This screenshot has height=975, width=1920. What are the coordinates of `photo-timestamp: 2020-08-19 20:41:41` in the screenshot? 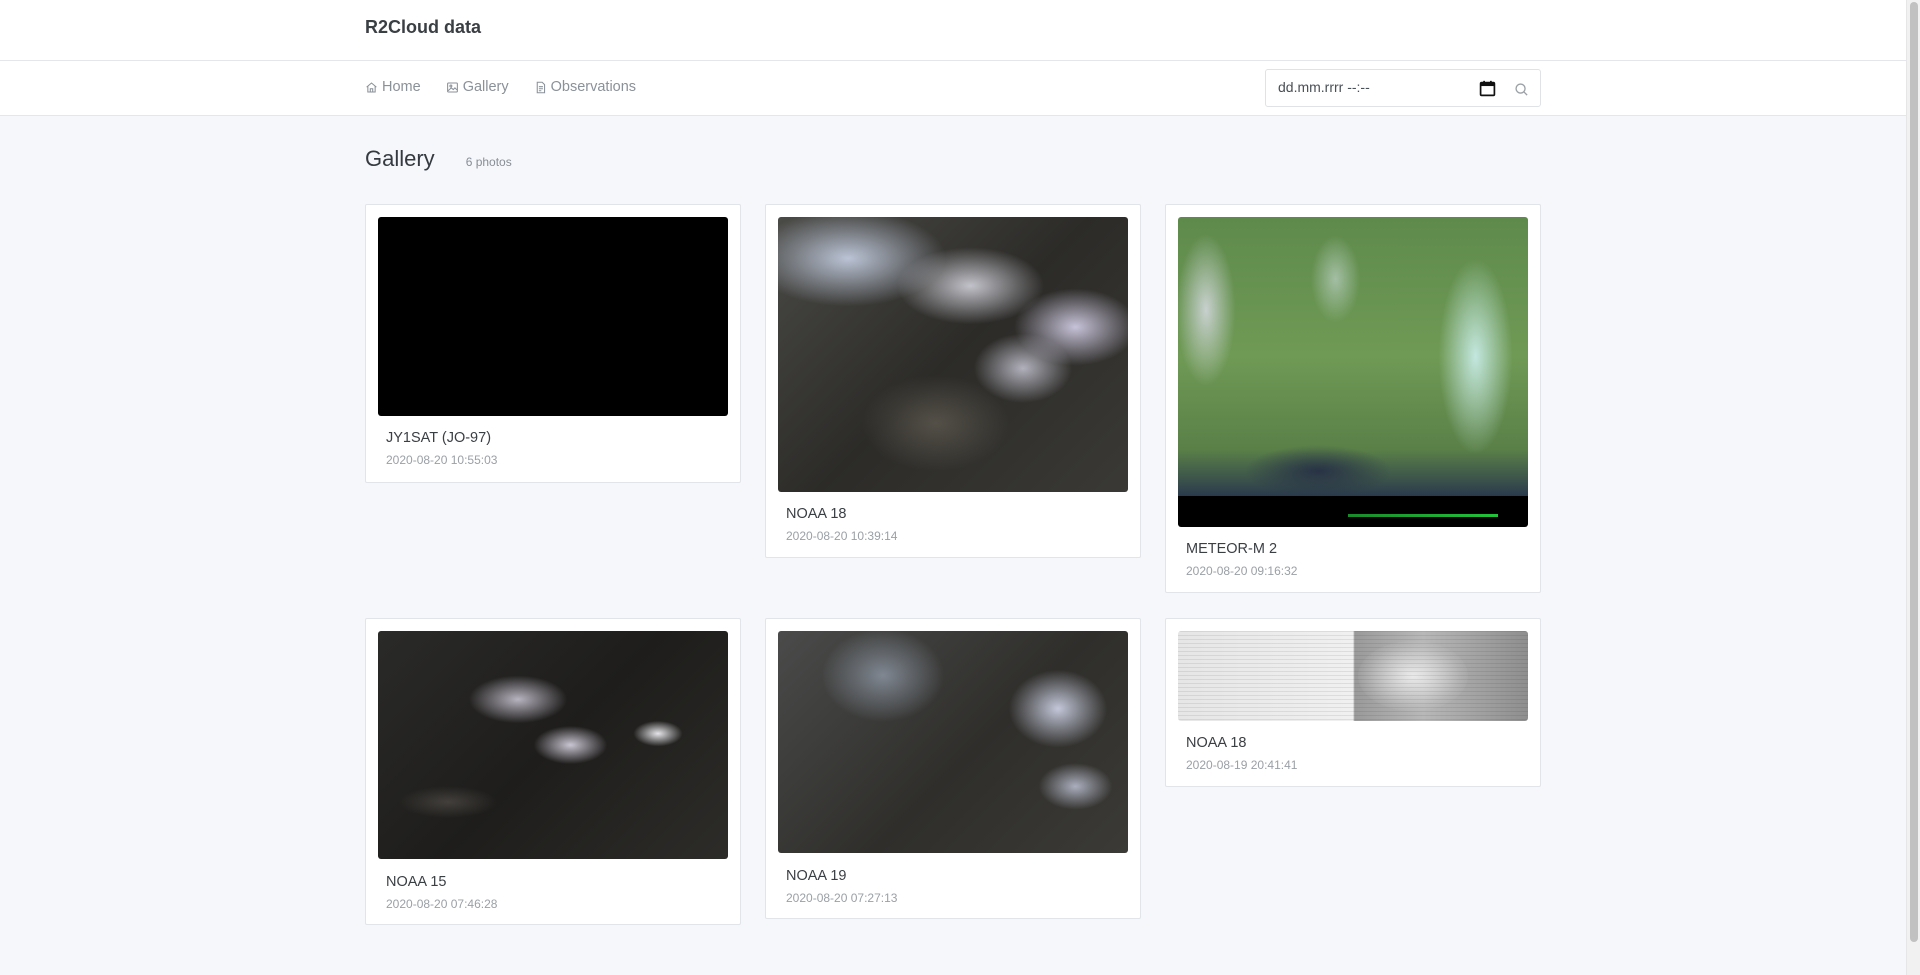 It's located at (1242, 765).